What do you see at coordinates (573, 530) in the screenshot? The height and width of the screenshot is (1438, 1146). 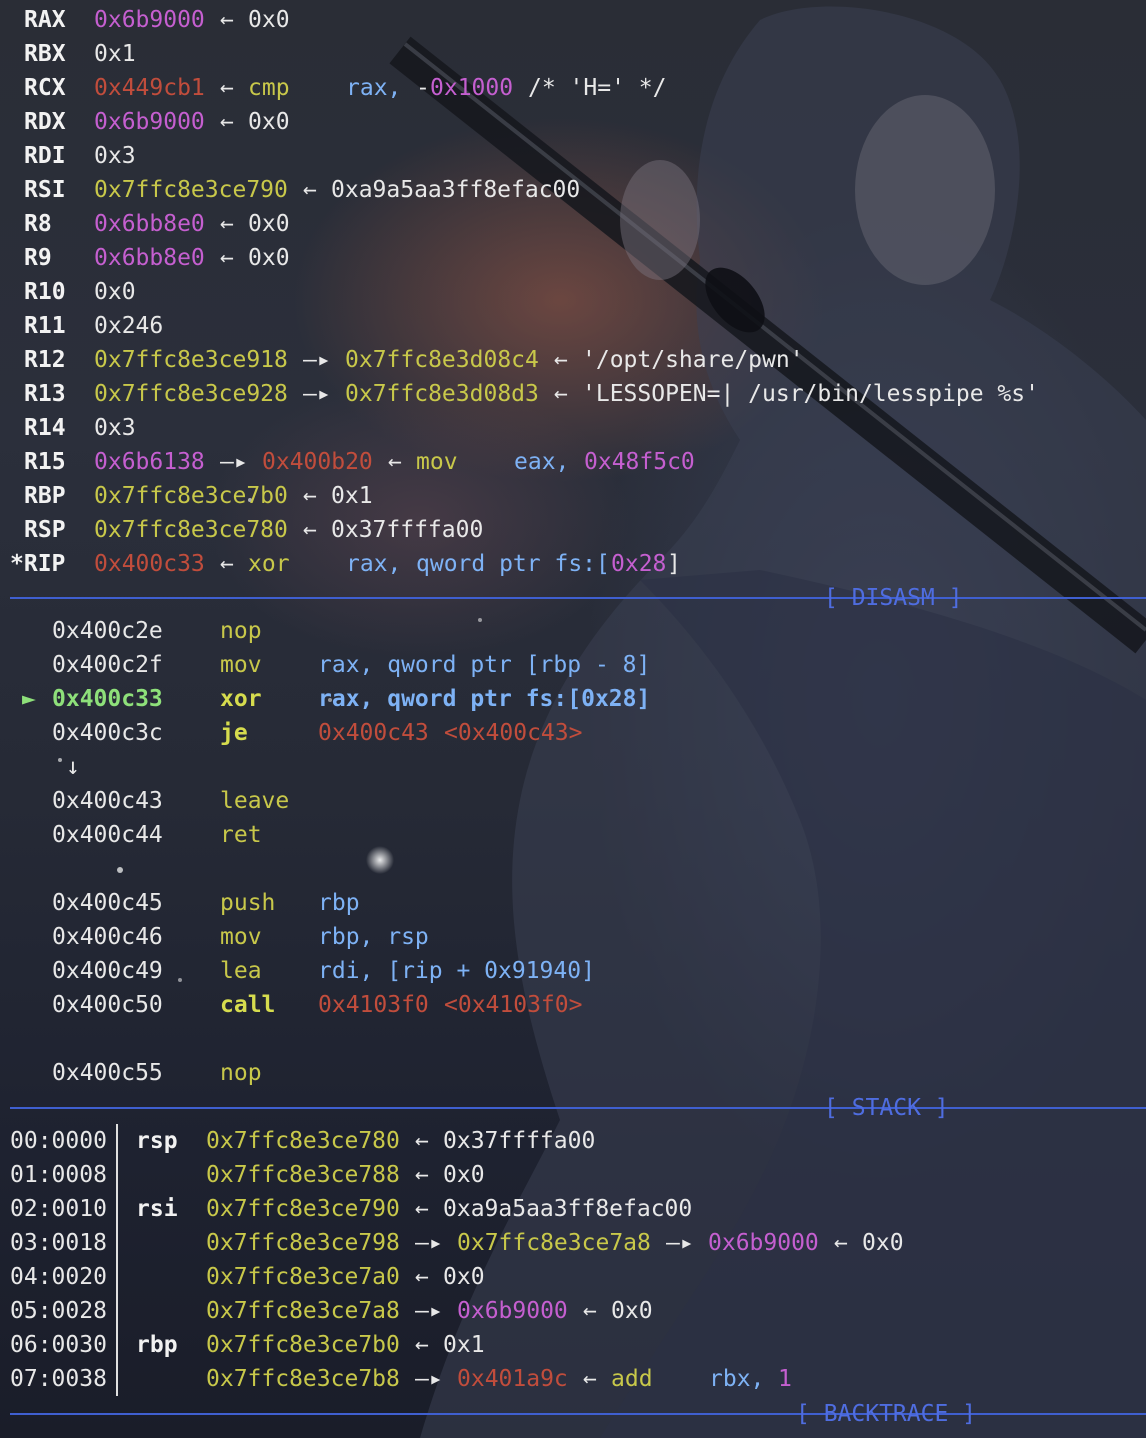 I see `register-row-rsp: RSP 0x7ffc8e3ce780 ← 0x37ffffa00` at bounding box center [573, 530].